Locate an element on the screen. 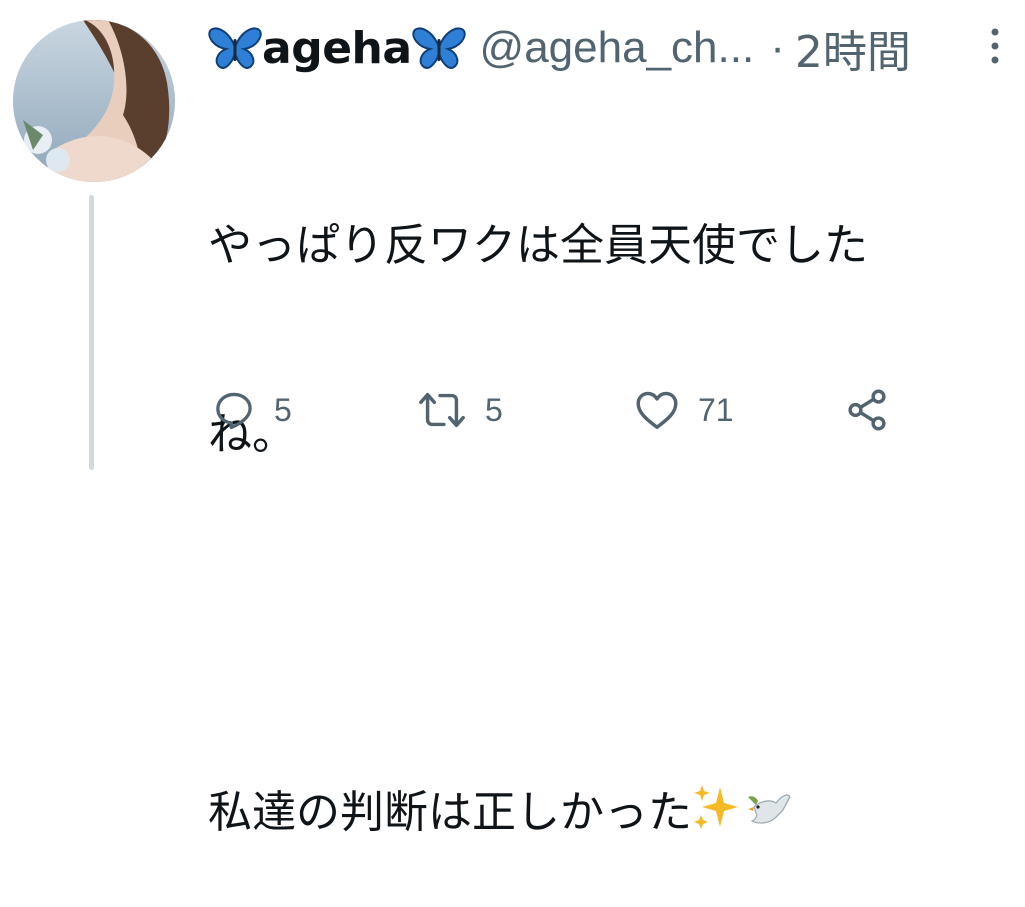 The width and height of the screenshot is (1025, 907). display-name-text: ageha is located at coordinates (337, 48).